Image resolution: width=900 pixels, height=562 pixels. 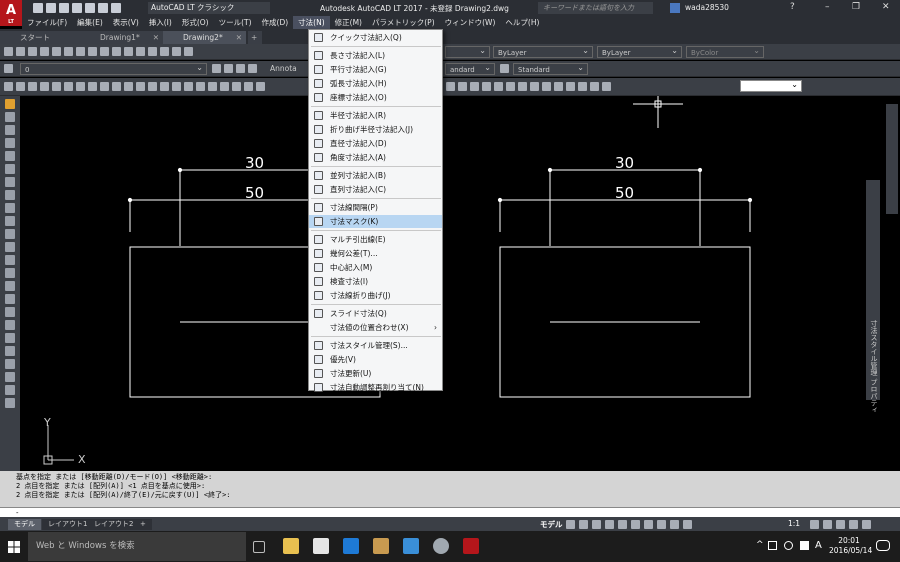 I want to click on tab-model: モデル, so click(x=24, y=524).